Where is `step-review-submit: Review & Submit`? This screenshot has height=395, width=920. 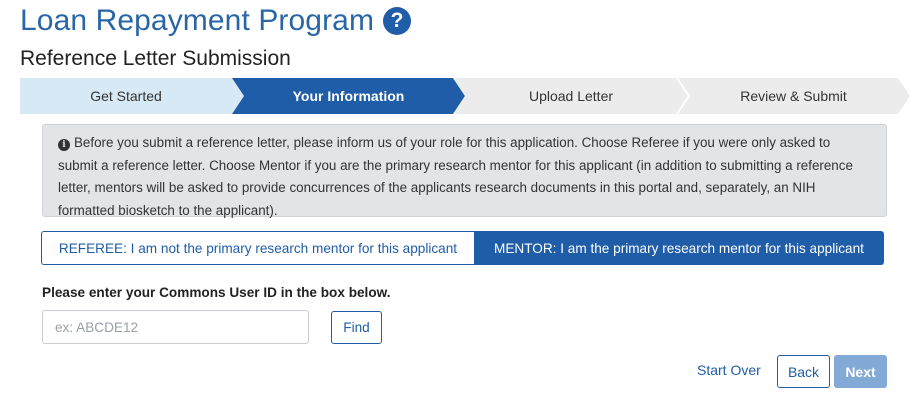 step-review-submit: Review & Submit is located at coordinates (793, 96).